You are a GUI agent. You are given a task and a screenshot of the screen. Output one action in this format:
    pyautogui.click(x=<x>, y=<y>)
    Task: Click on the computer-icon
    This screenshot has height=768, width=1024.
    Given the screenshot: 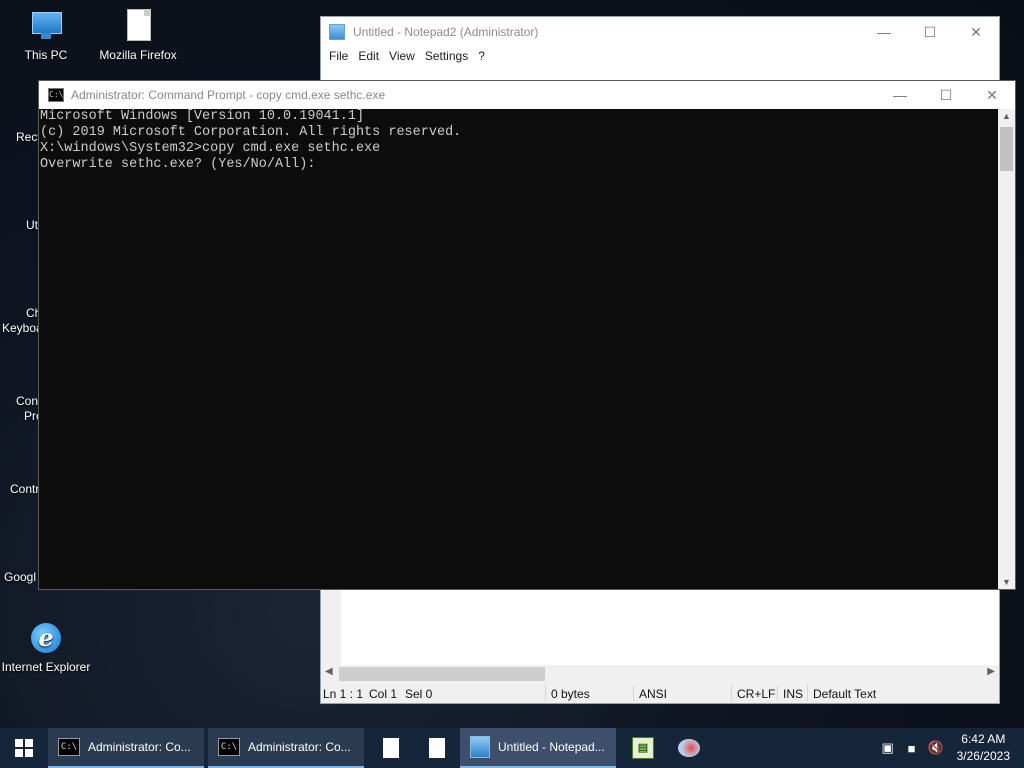 What is the action you would take?
    pyautogui.click(x=46, y=26)
    